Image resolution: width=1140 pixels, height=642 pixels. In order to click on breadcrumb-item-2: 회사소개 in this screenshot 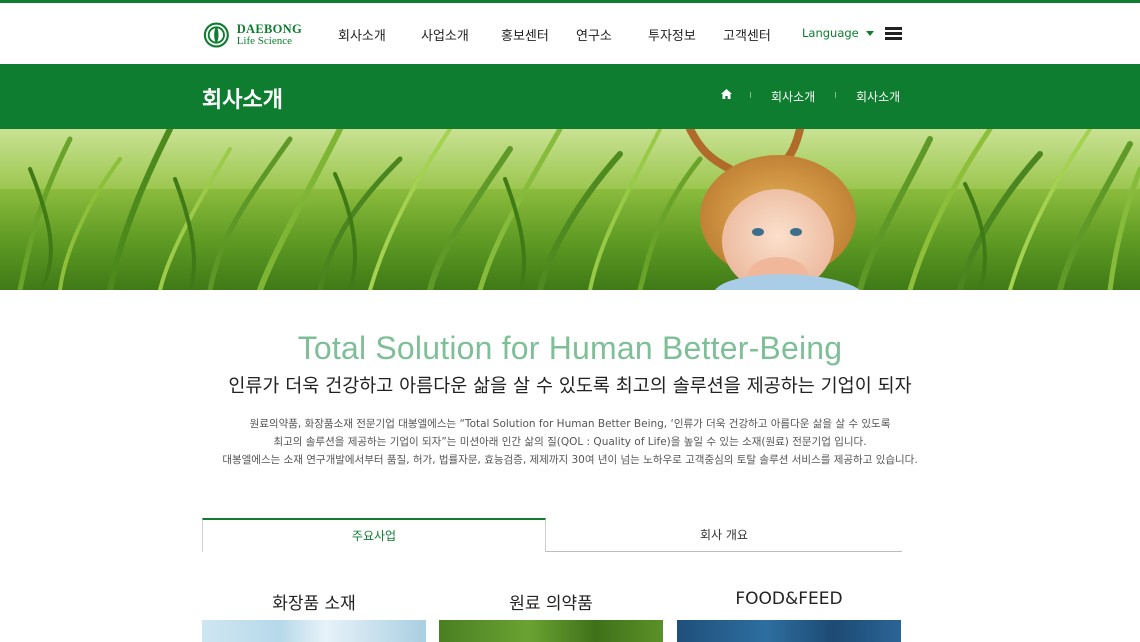, I will do `click(878, 96)`.